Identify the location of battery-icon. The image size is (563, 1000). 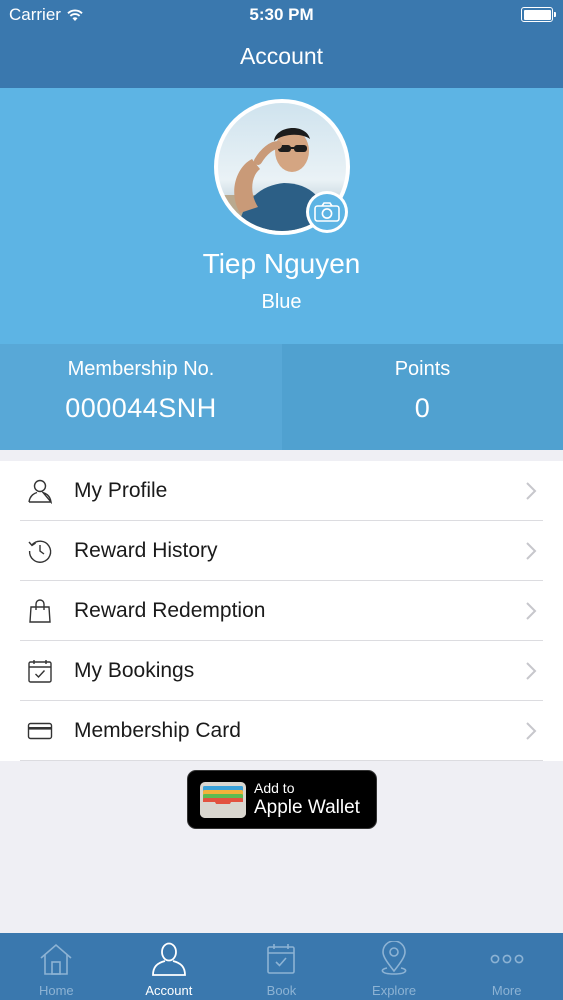
(538, 14).